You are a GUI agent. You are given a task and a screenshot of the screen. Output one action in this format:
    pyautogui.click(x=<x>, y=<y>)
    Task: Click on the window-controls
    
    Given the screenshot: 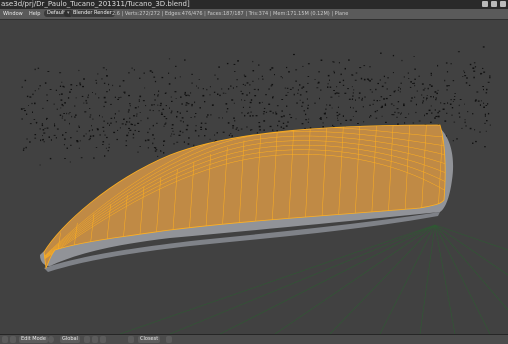 What is the action you would take?
    pyautogui.click(x=494, y=4)
    